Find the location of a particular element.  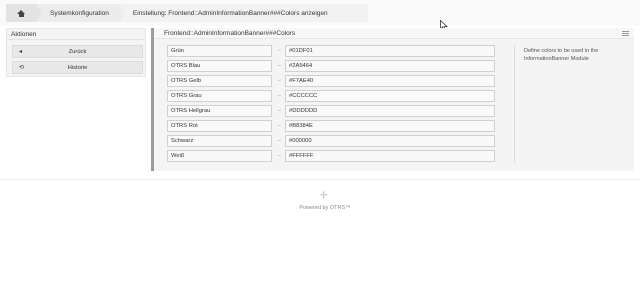

hash-value-field: #DDDDDD is located at coordinates (390, 111).